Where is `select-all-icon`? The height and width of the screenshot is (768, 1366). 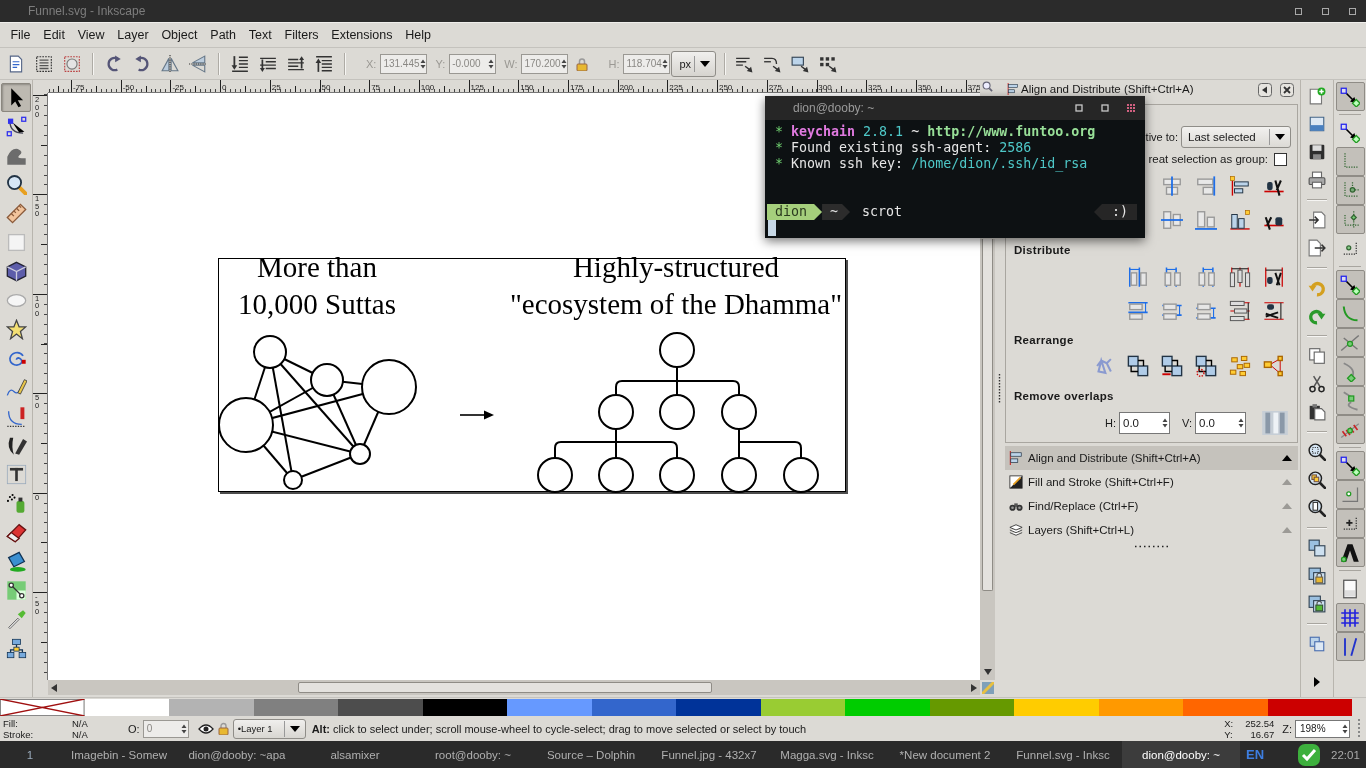
select-all-icon is located at coordinates (44, 63).